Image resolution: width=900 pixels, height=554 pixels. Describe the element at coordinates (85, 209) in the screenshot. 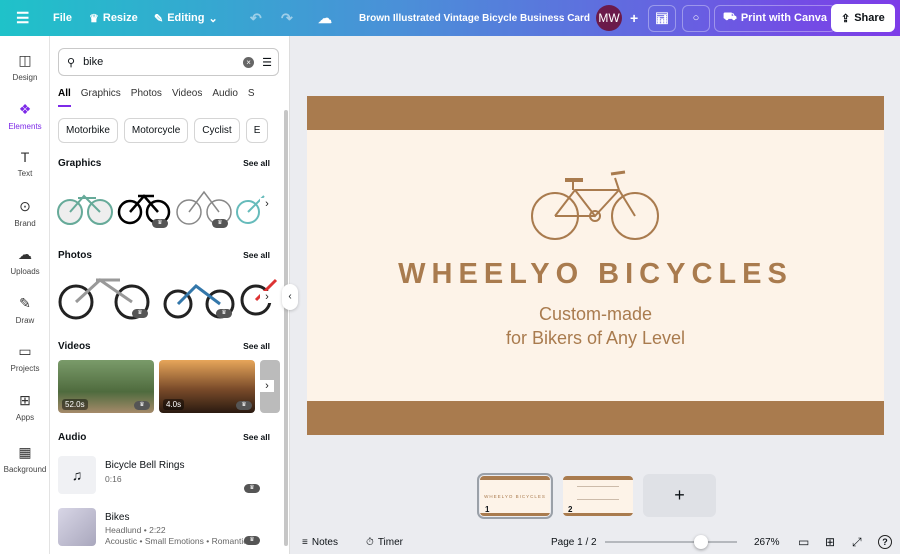

I see `bicycle-graphic` at that location.